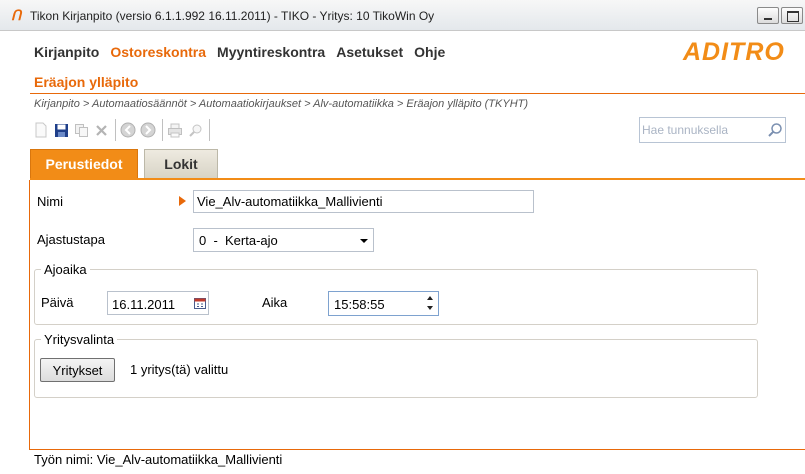 This screenshot has height=474, width=805. Describe the element at coordinates (29, 315) in the screenshot. I see `content-border` at that location.